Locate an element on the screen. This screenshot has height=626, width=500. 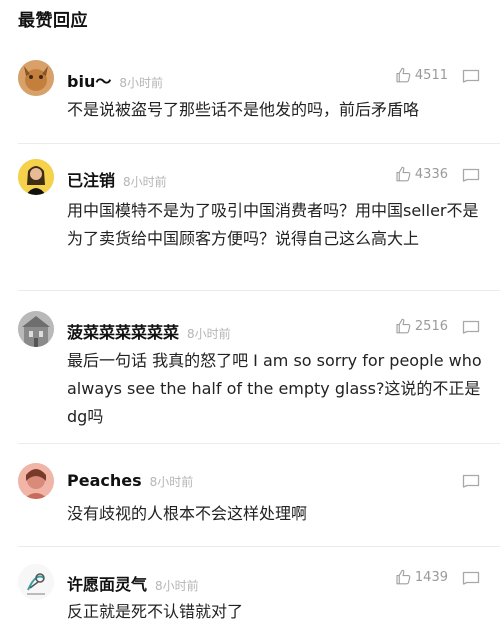
username: 许愿面灵气 8小时前 is located at coordinates (133, 583).